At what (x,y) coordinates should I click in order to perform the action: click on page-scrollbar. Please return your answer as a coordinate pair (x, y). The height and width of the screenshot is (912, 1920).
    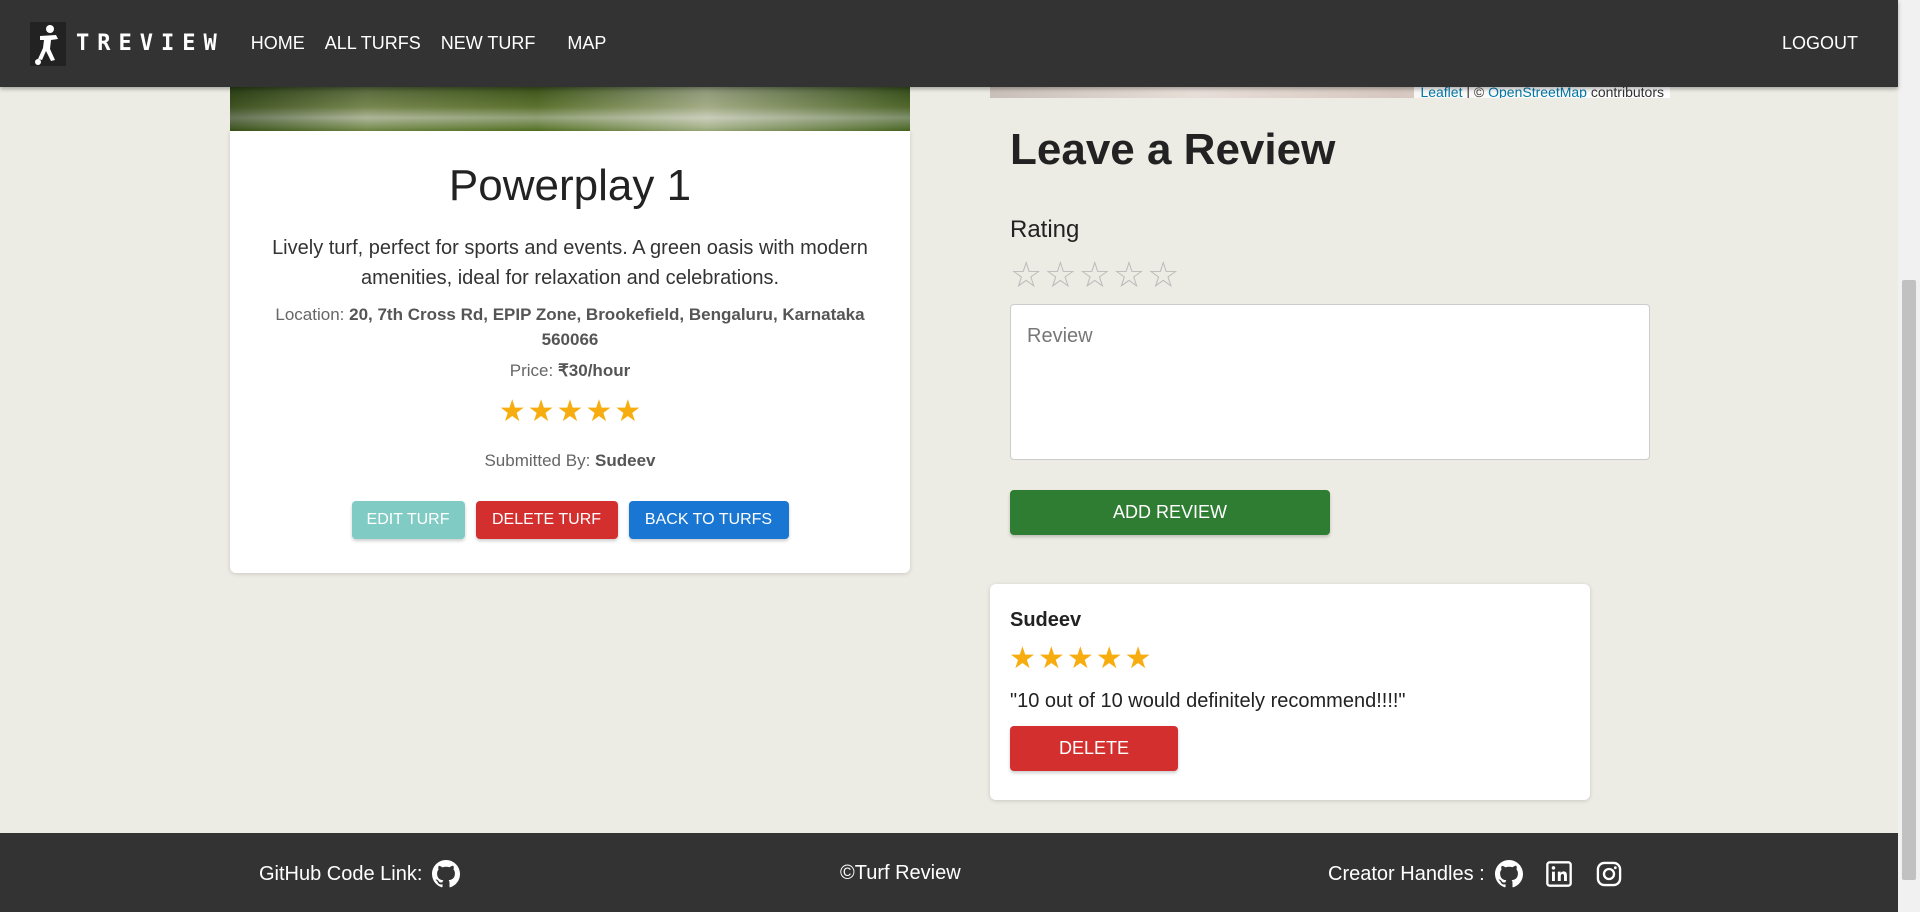
    Looking at the image, I should click on (1909, 456).